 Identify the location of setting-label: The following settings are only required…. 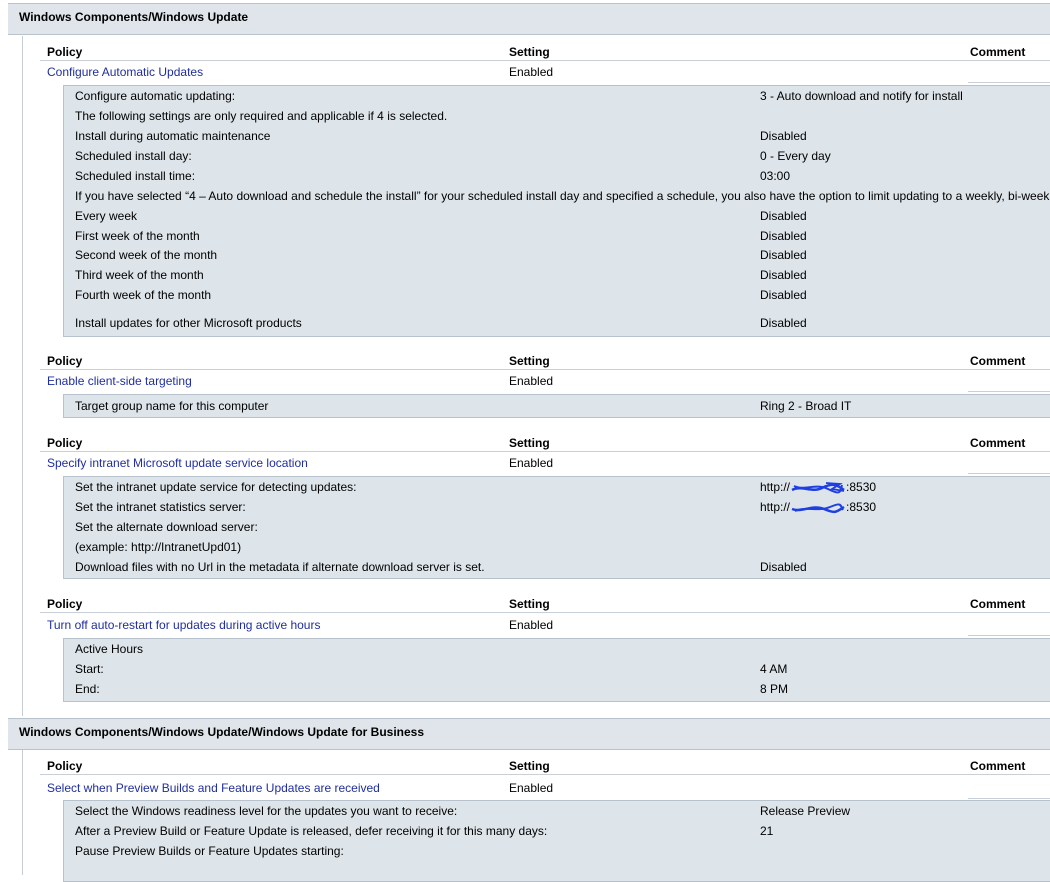
(261, 116).